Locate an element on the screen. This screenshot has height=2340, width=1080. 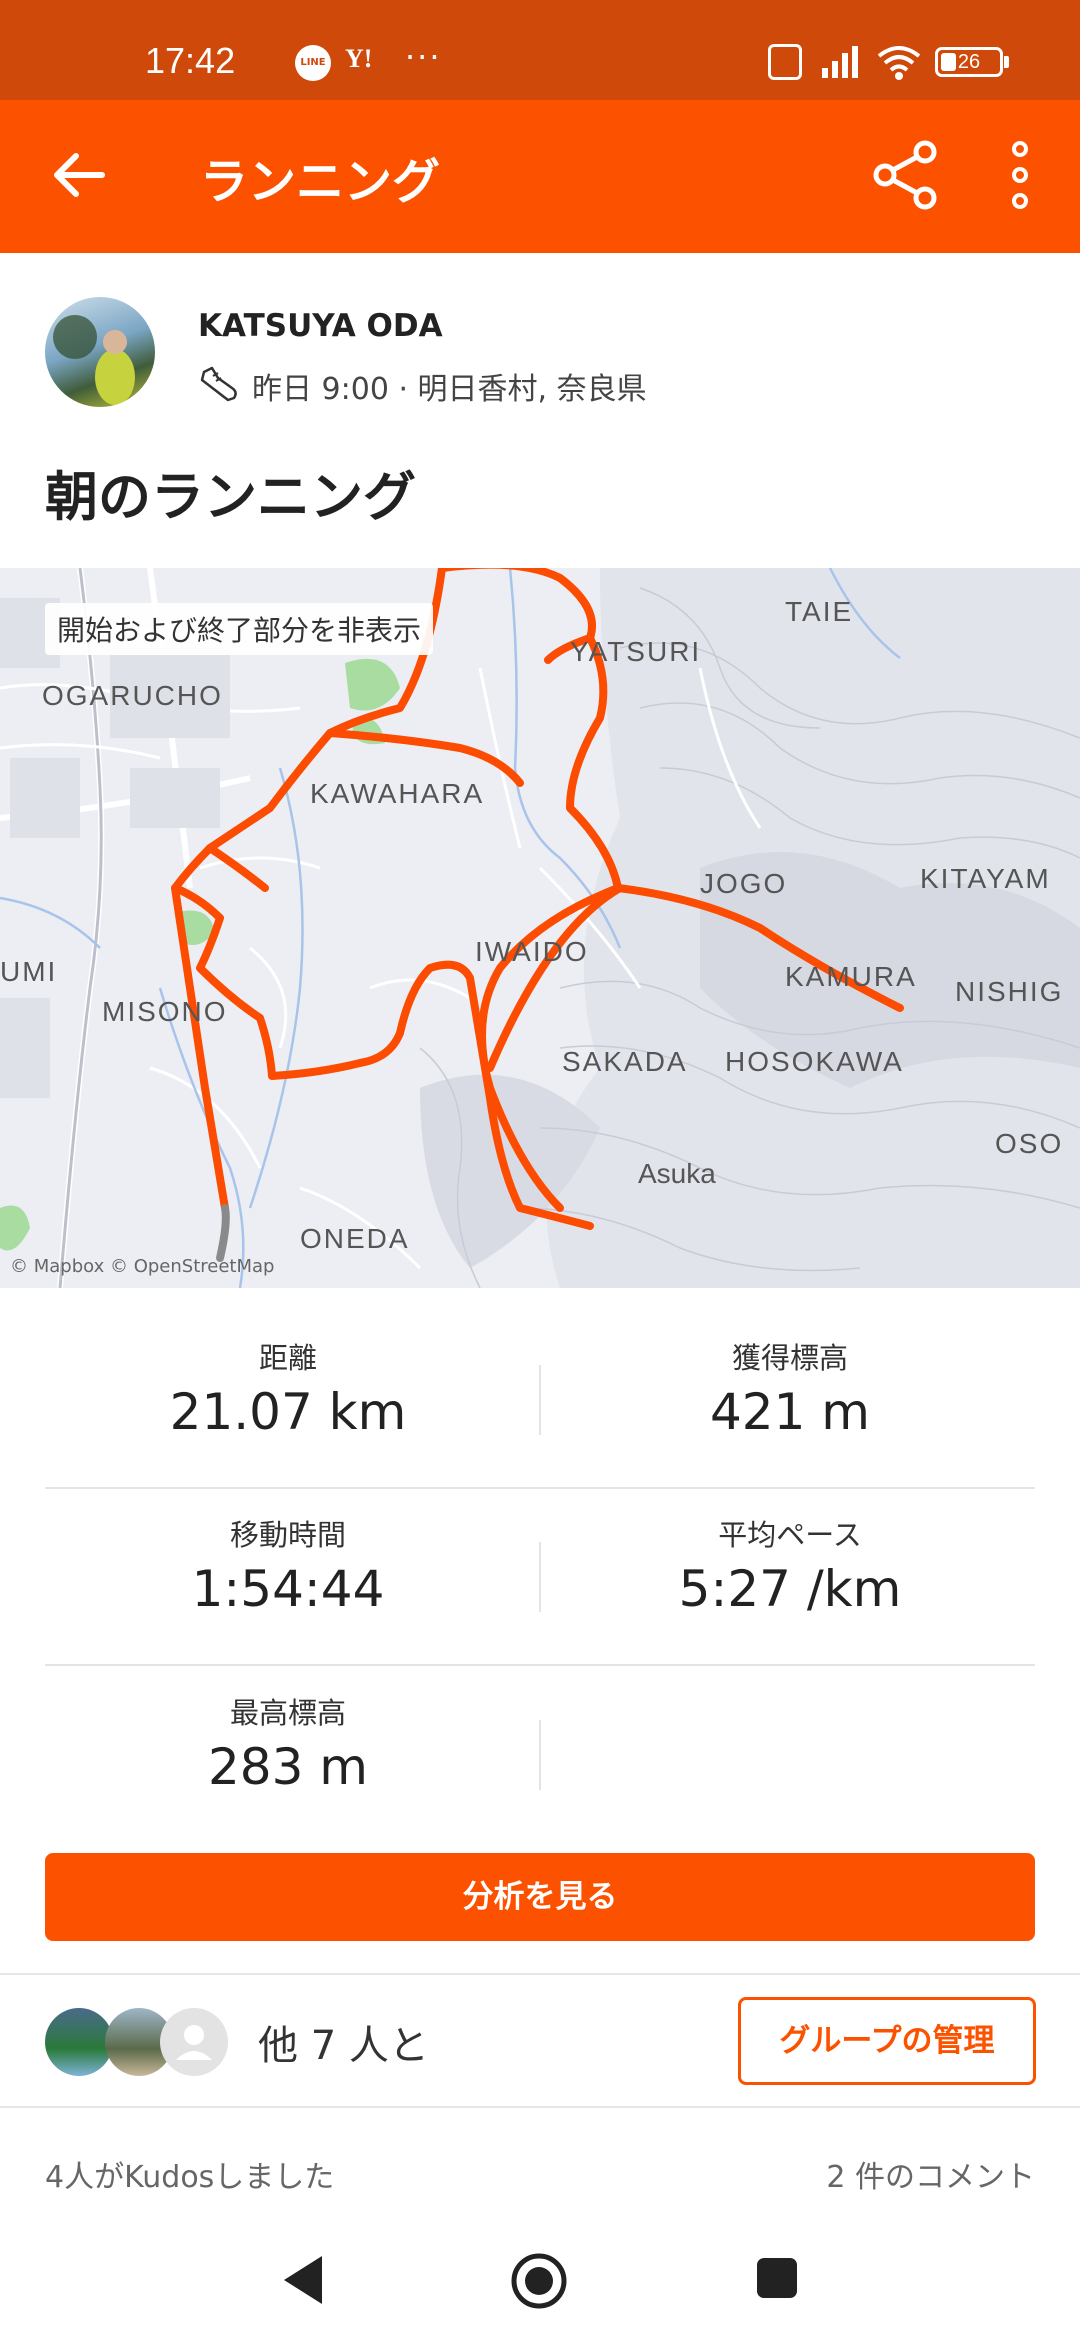
nav-home-icon is located at coordinates (539, 2281).